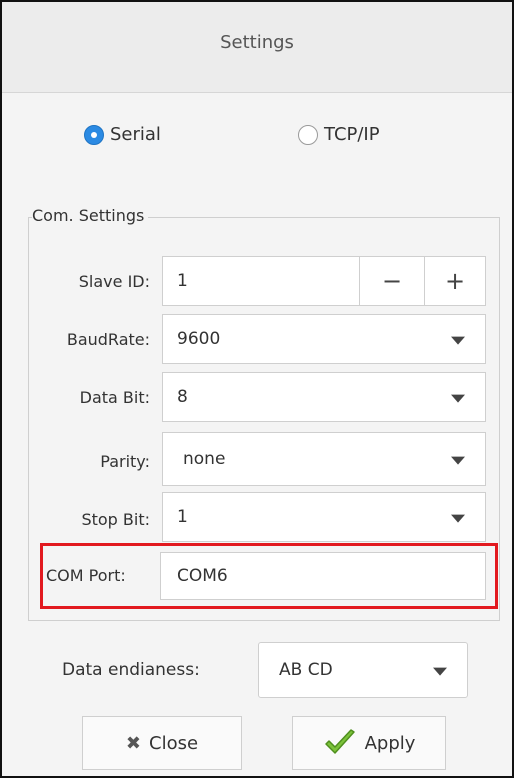  I want to click on radio-tcp-ip: TCP/IP, so click(339, 134).